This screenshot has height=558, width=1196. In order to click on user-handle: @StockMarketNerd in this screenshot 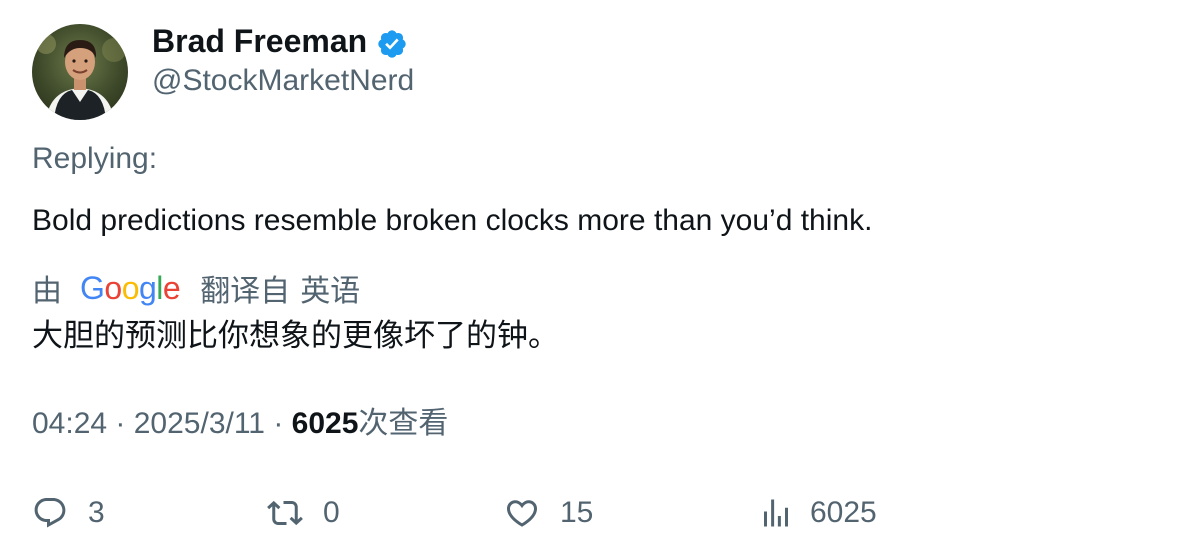, I will do `click(283, 81)`.